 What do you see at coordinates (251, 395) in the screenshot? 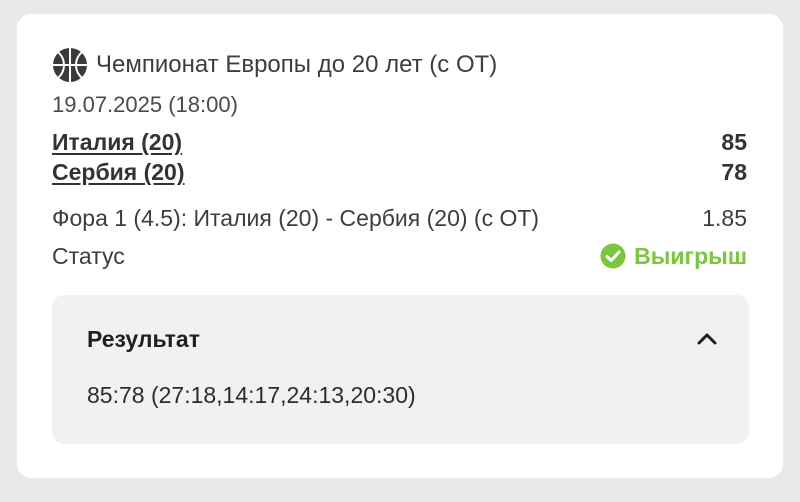
I see `result-score-detail: 85:78 (27:18,14:17,24:13,20:30)` at bounding box center [251, 395].